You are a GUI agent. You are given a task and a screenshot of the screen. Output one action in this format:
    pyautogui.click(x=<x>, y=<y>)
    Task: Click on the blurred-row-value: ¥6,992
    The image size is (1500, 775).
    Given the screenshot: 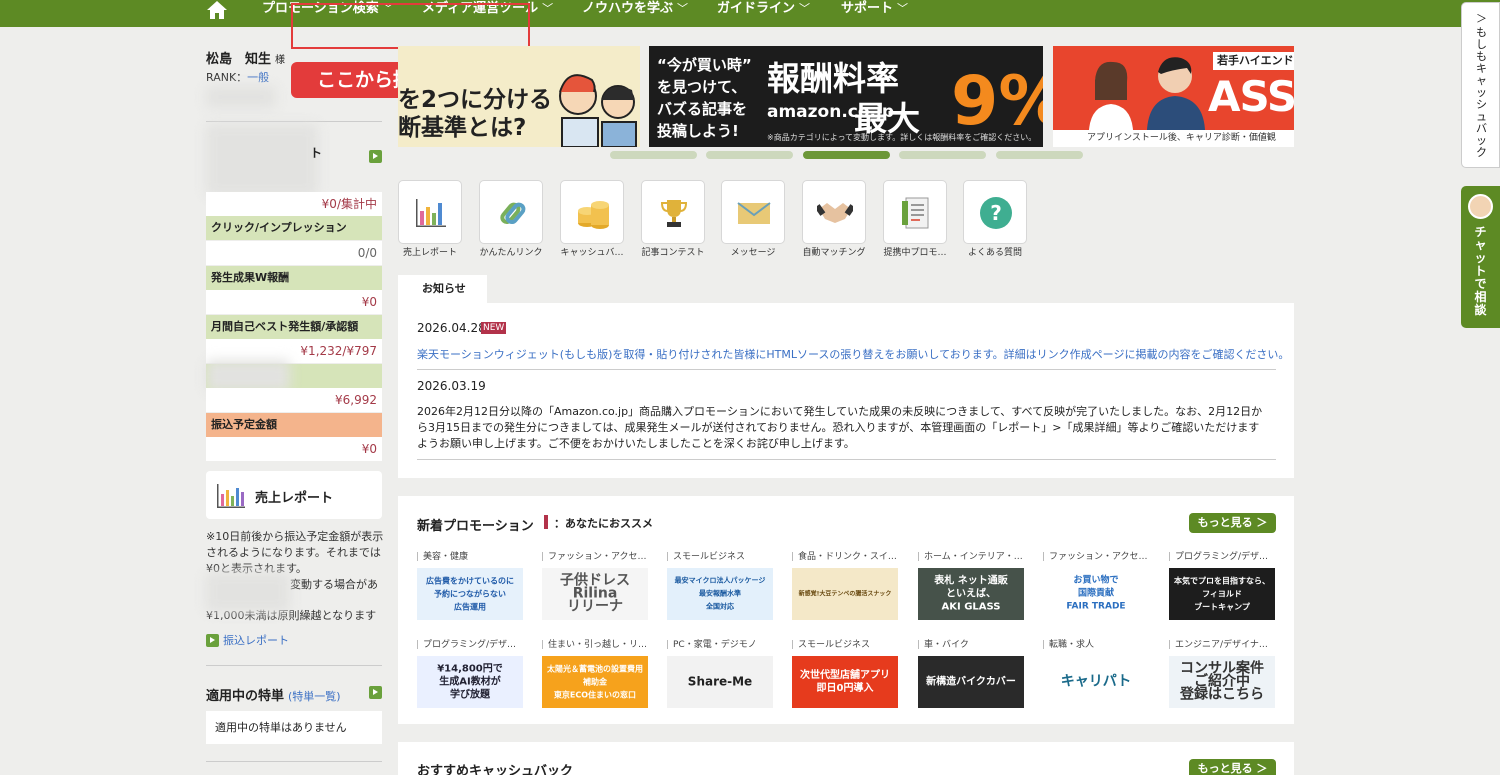 What is the action you would take?
    pyautogui.click(x=294, y=400)
    